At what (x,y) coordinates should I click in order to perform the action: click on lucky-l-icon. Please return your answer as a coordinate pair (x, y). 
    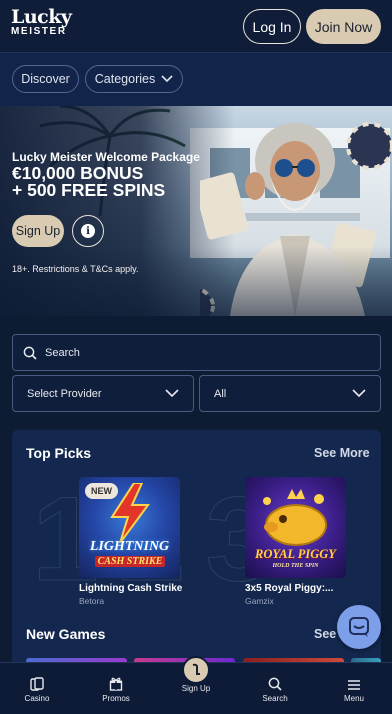
    Looking at the image, I should click on (196, 669).